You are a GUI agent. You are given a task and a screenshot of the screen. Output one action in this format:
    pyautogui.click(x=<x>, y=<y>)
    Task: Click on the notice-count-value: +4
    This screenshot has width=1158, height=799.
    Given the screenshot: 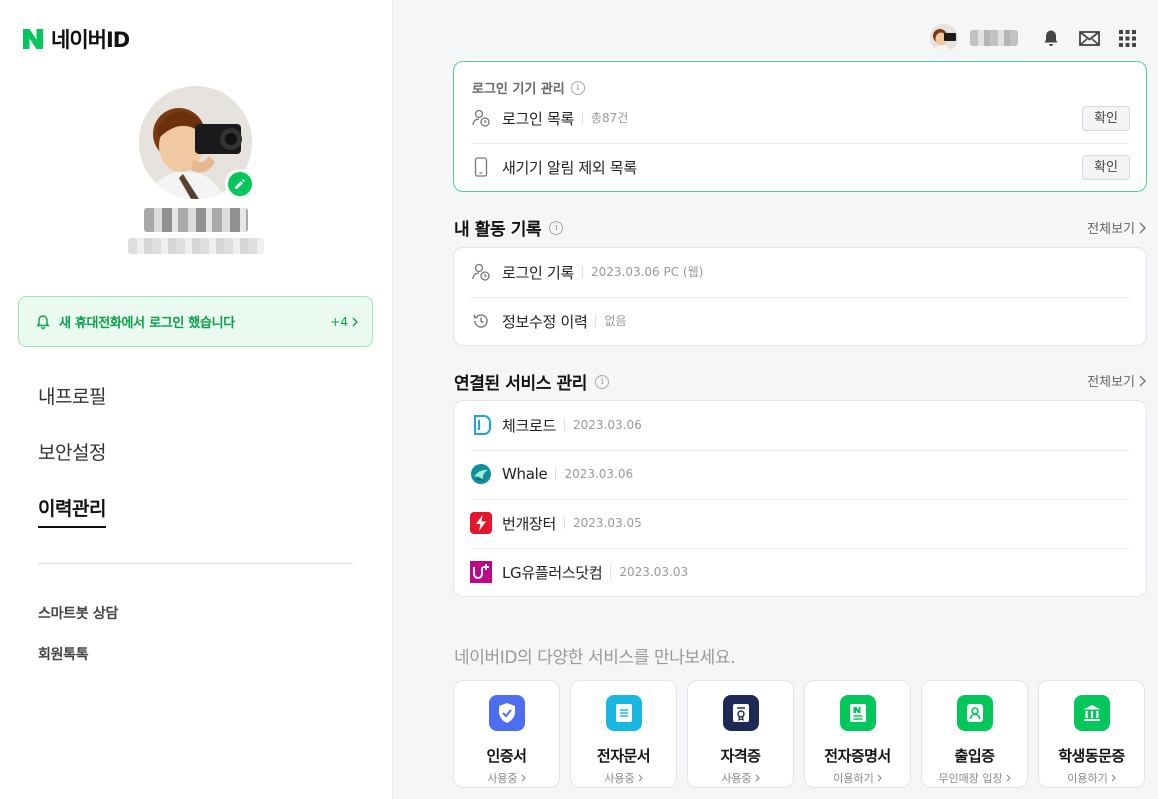 What is the action you would take?
    pyautogui.click(x=339, y=321)
    